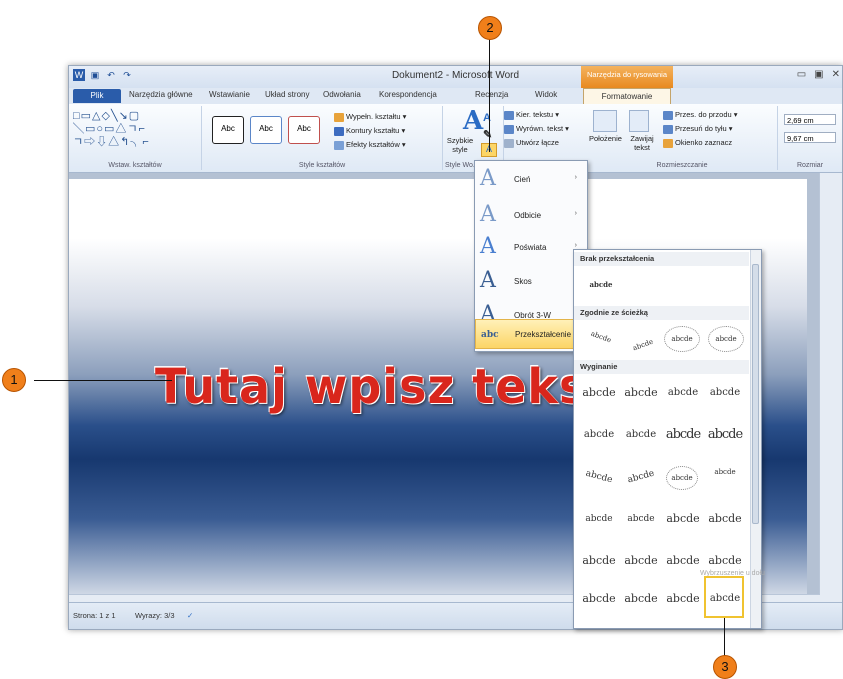 This screenshot has height=679, width=843. I want to click on send-backward-button: Przesuń do tyłu ▾, so click(698, 129).